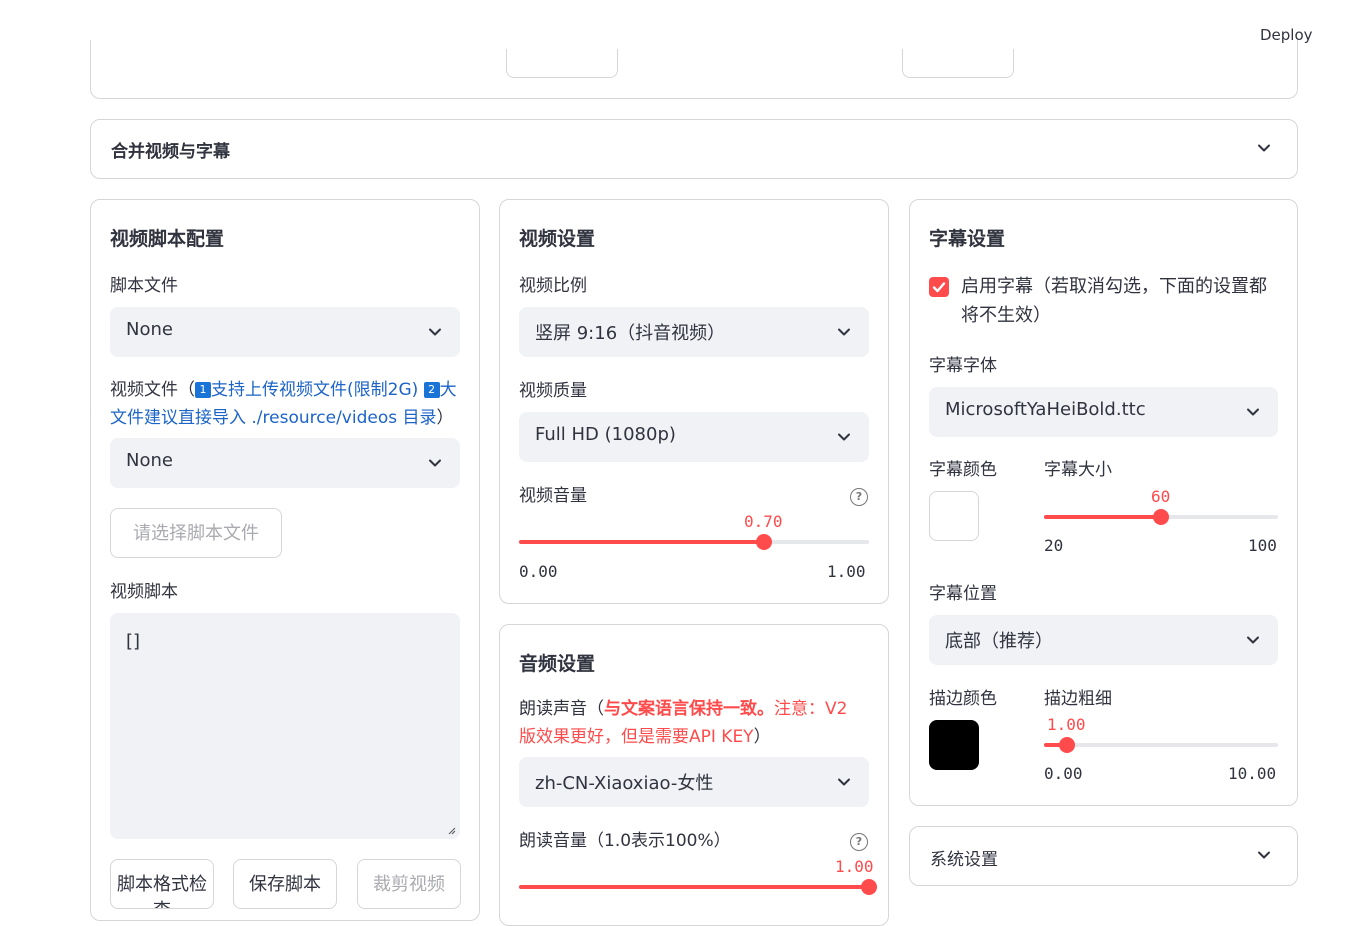 The image size is (1348, 926). I want to click on section-title: 视频设置, so click(557, 239).